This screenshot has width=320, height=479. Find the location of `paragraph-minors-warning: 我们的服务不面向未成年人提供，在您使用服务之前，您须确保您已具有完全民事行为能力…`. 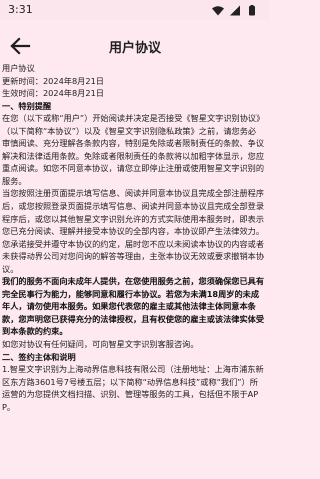

paragraph-minors-warning: 我们的服务不面向未成年人提供，在您使用服务之前，您须确保您已具有完全民事行为能力… is located at coordinates (133, 306).